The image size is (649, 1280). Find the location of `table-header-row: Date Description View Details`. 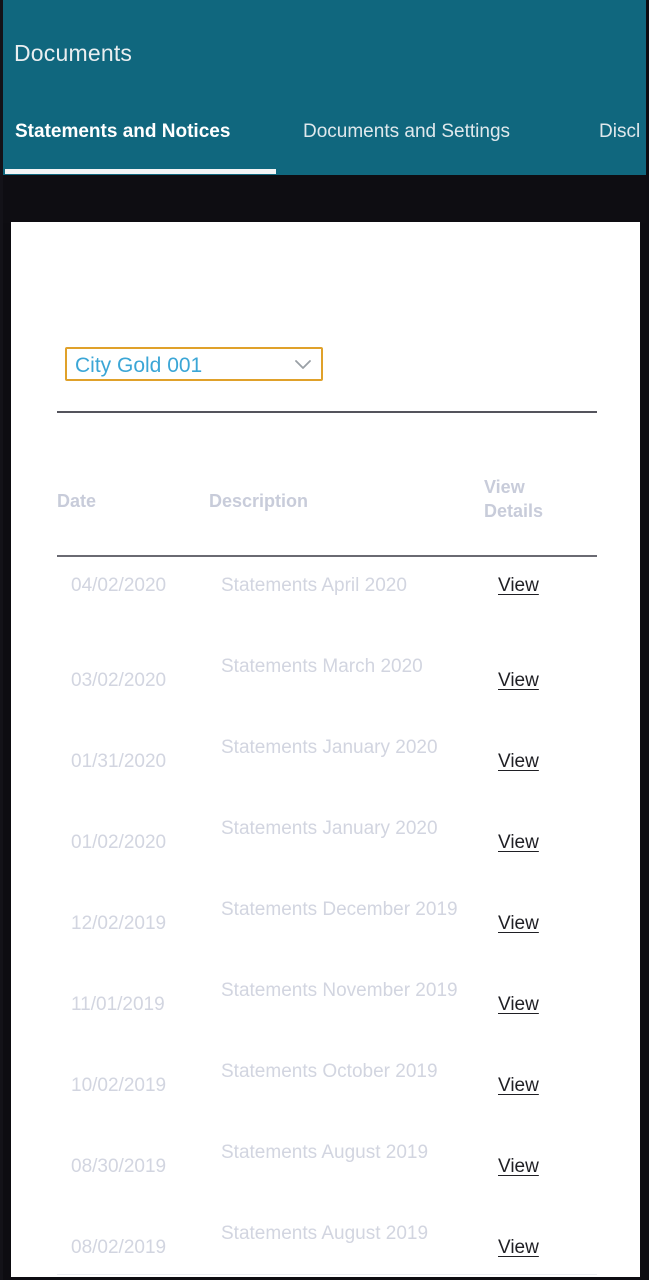

table-header-row: Date Description View Details is located at coordinates (325, 512).